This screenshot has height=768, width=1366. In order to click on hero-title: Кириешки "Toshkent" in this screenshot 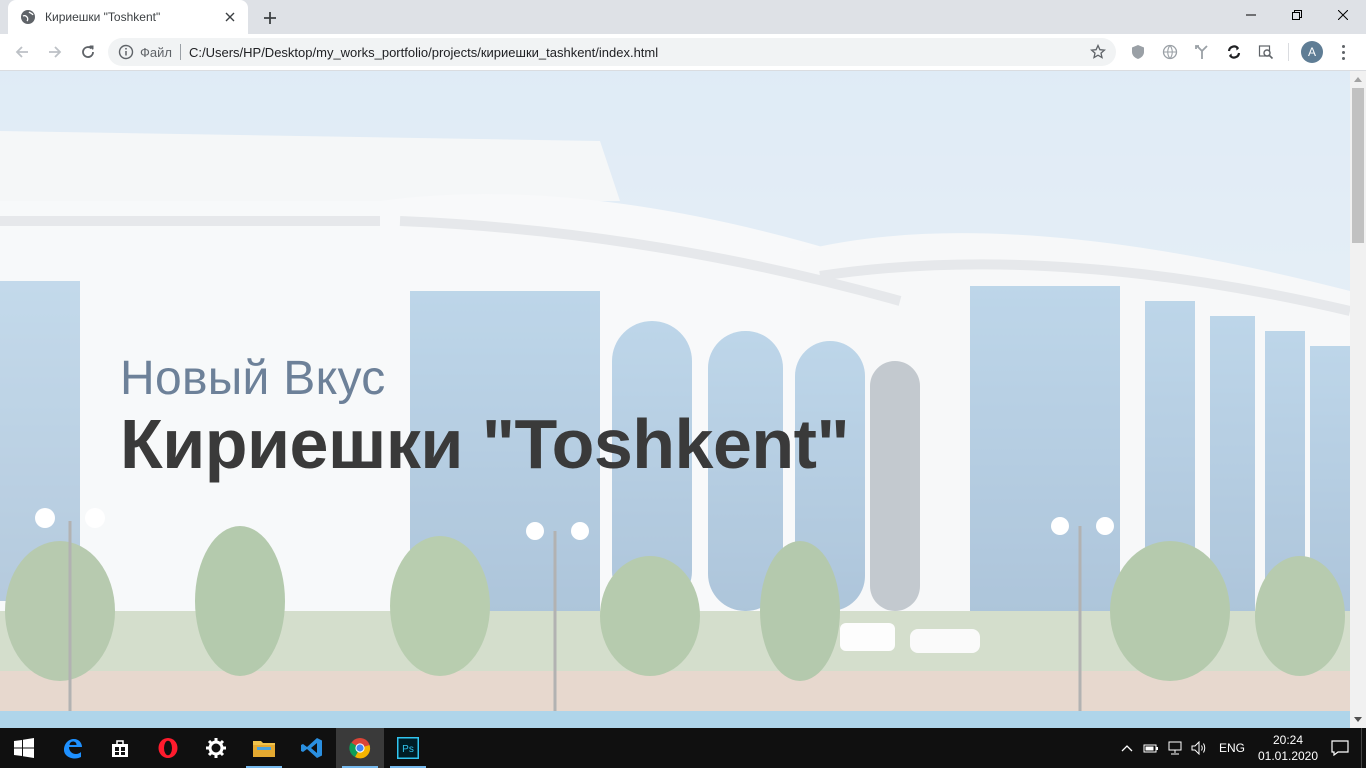, I will do `click(485, 444)`.